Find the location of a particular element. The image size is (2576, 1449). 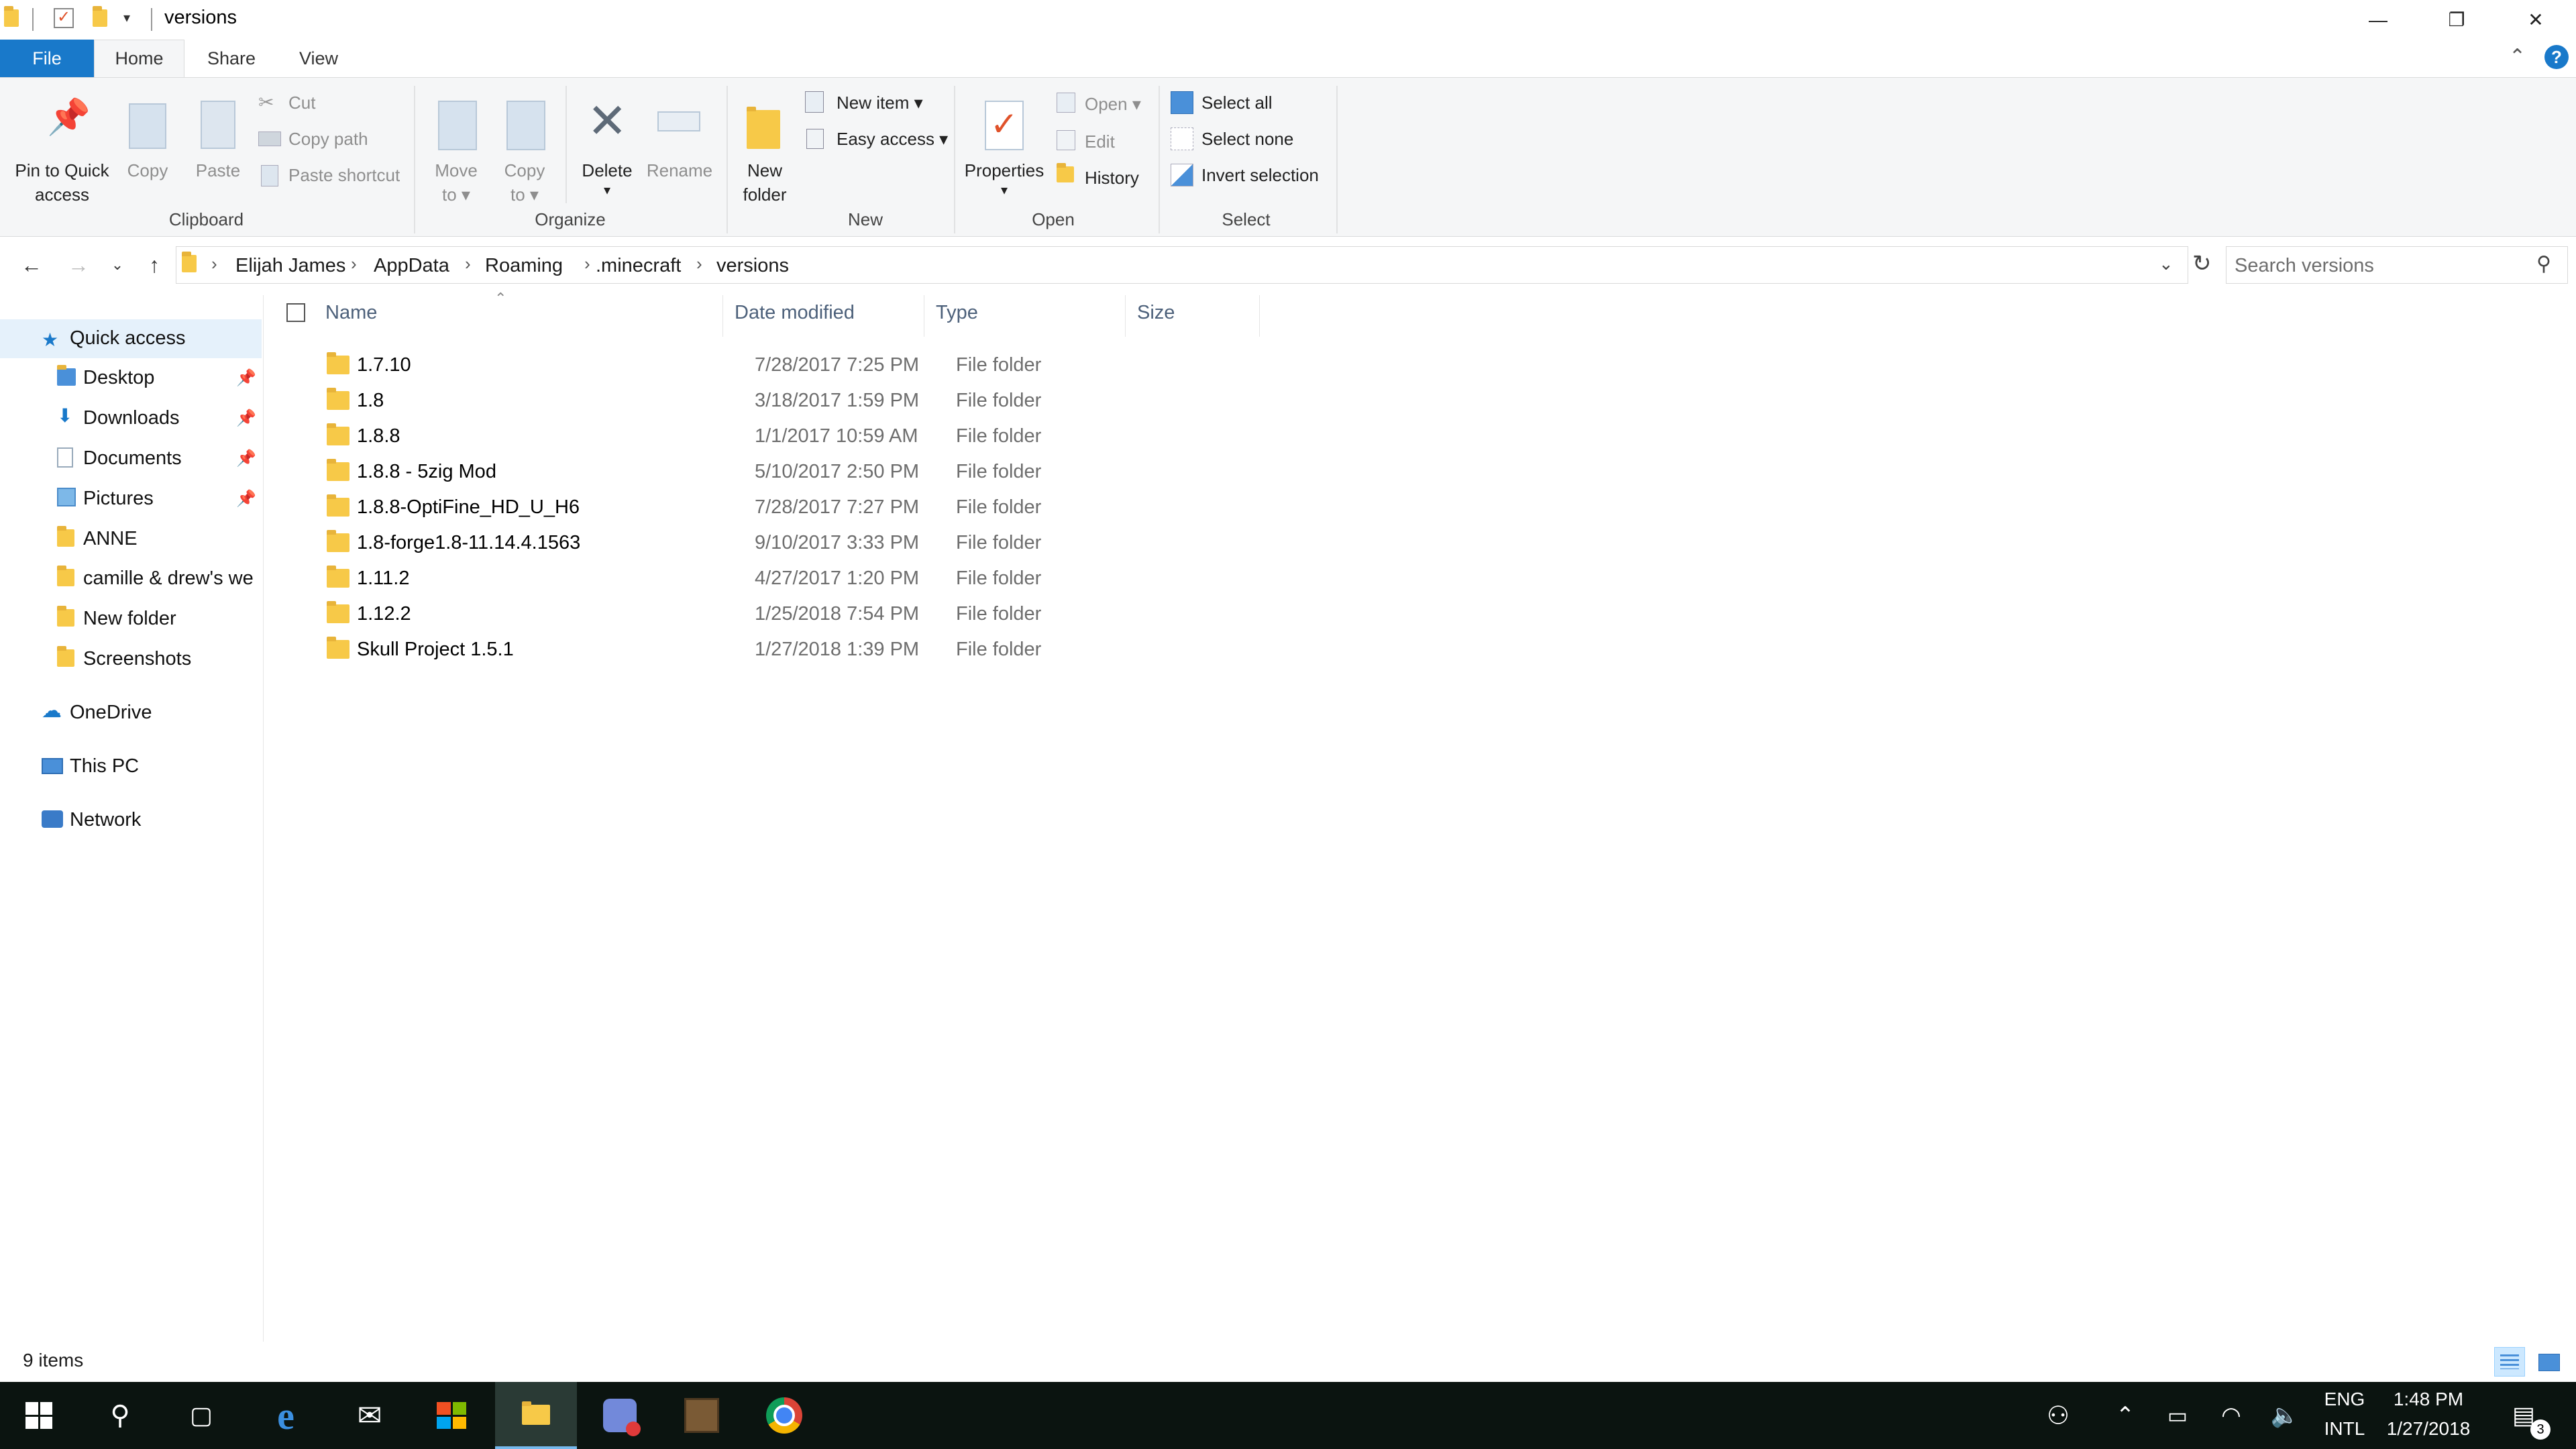

restore-button: ❐ is located at coordinates (2456, 20).